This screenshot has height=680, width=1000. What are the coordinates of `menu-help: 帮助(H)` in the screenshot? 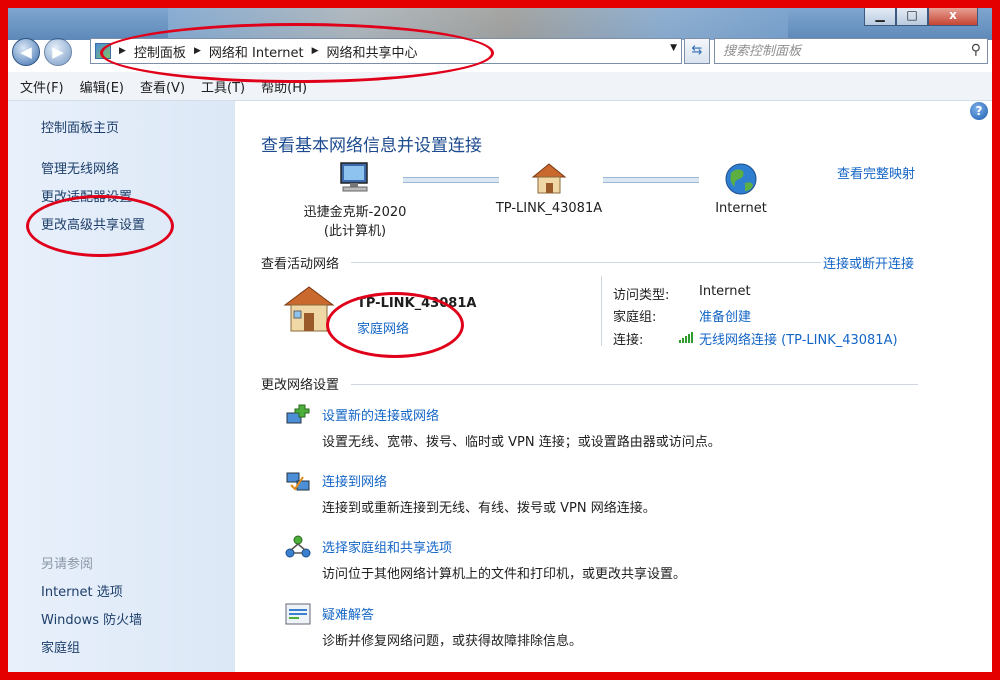 It's located at (284, 86).